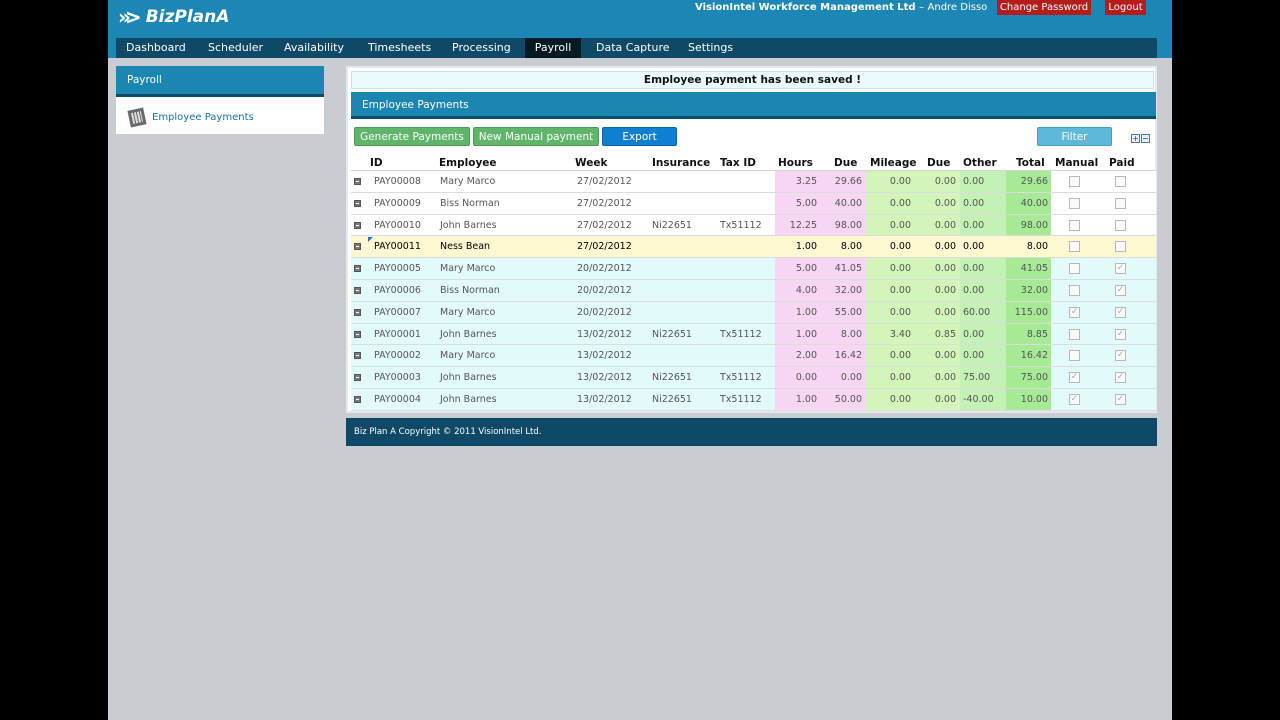  Describe the element at coordinates (190, 117) in the screenshot. I see `sidebar-item-employee-payments: Employee Payments` at that location.